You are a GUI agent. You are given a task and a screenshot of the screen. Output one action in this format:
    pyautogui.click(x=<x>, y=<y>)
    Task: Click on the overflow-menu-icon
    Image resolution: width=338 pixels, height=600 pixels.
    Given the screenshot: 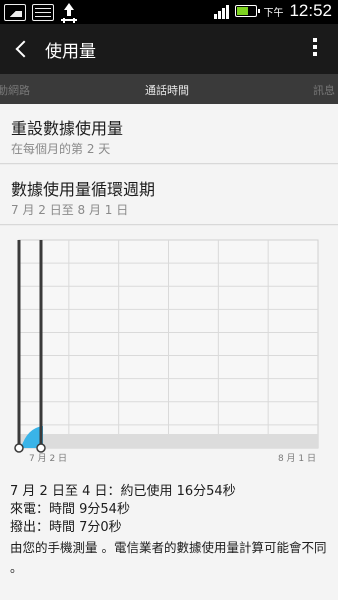 What is the action you would take?
    pyautogui.click(x=315, y=49)
    